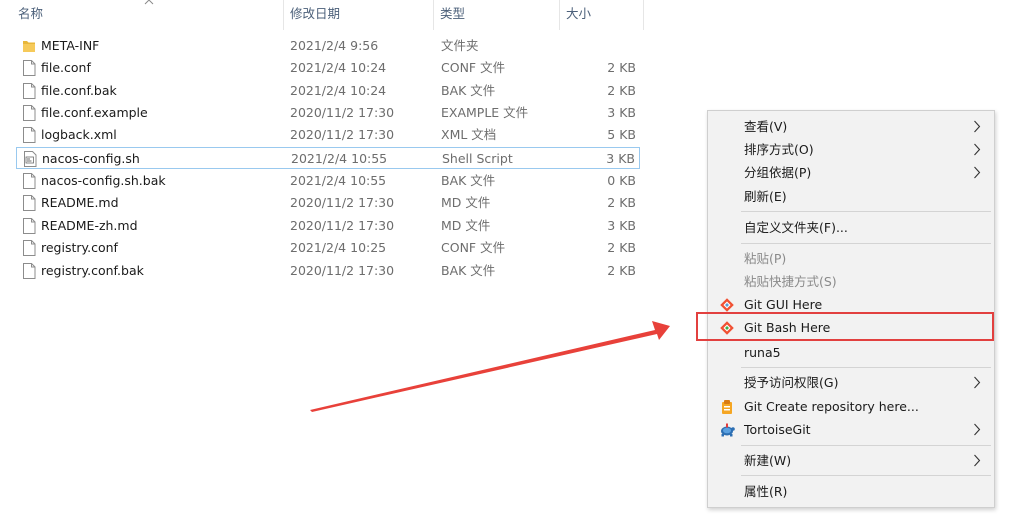  I want to click on folder-icon, so click(29, 46).